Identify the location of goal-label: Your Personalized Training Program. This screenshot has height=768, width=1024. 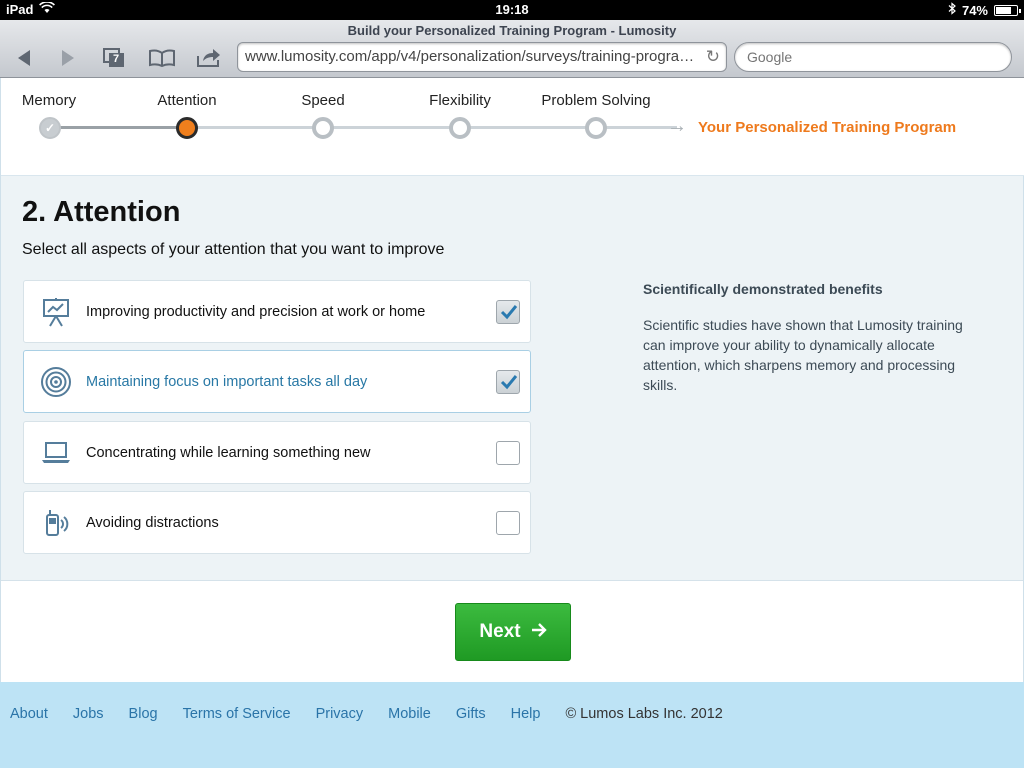
(827, 127).